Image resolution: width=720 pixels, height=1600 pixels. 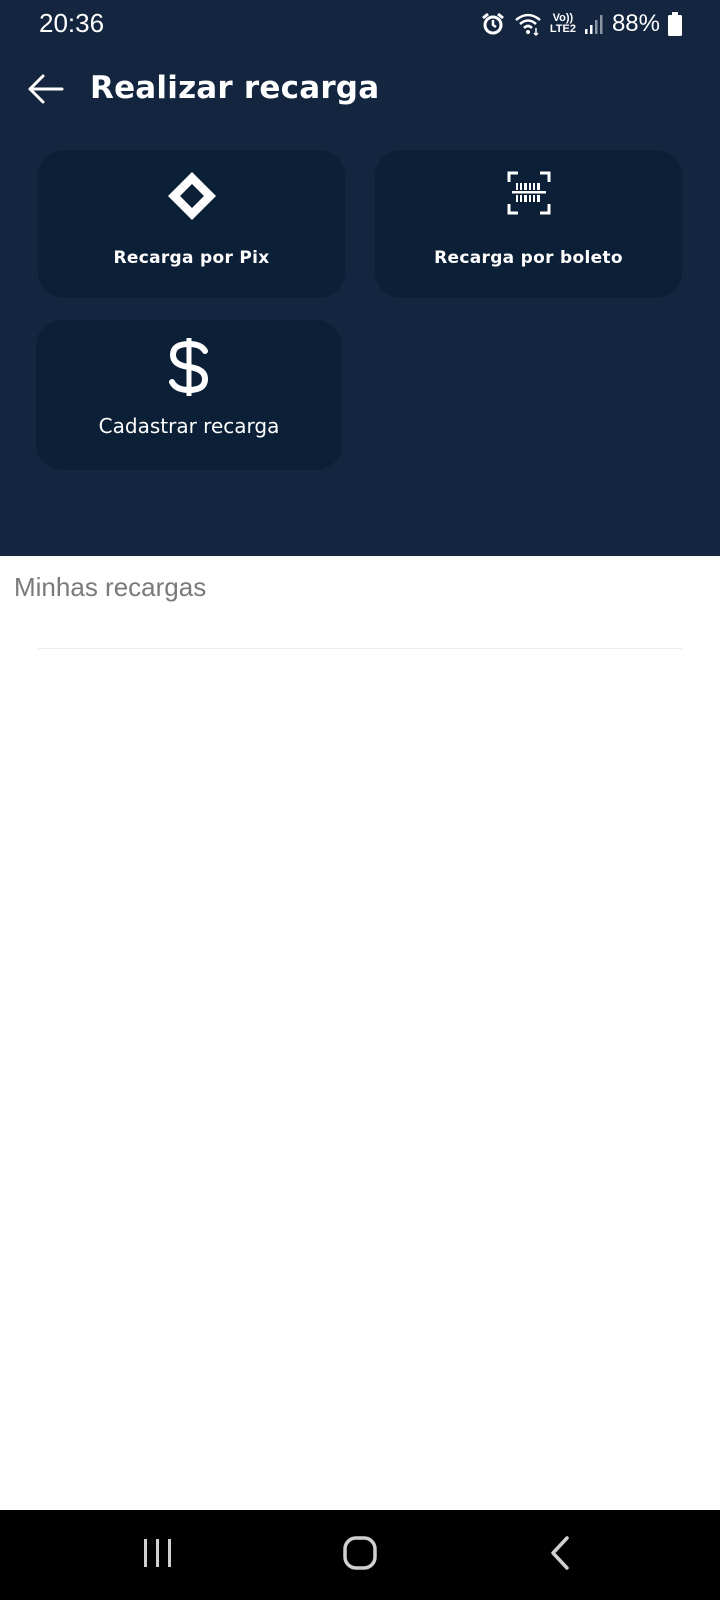 I want to click on recarga-pix-button: Recarga por Pix, so click(x=191, y=224).